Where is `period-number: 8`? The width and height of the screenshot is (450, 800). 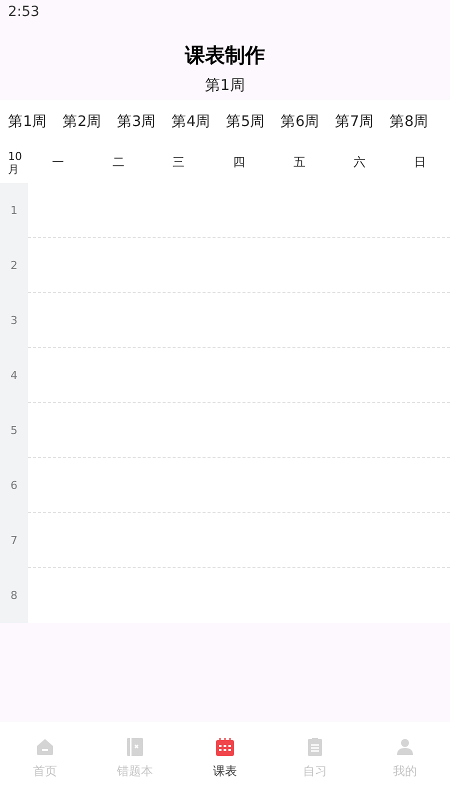
period-number: 8 is located at coordinates (14, 595).